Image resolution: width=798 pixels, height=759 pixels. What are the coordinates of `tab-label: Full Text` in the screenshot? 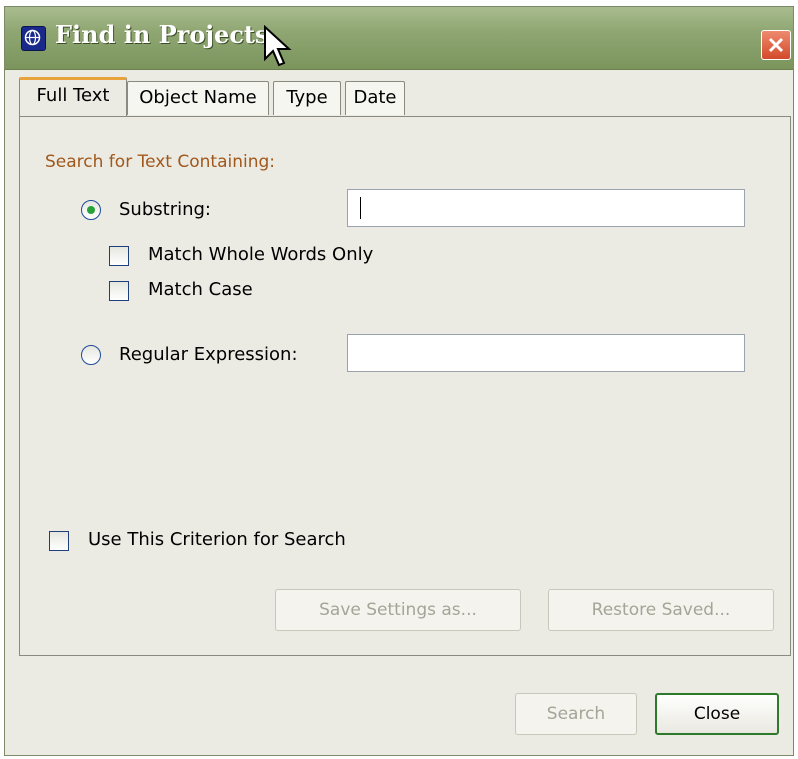 It's located at (73, 95).